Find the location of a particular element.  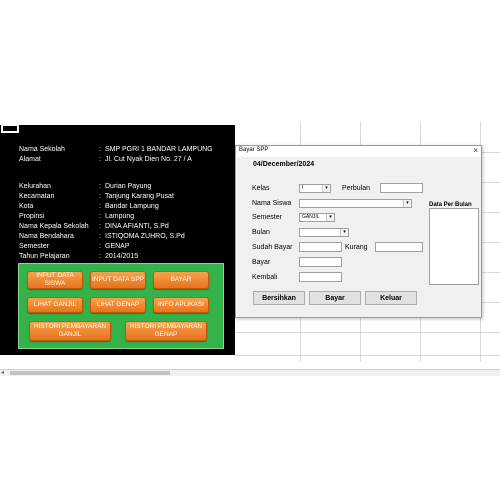

info-value: Jl. Cut Nyak Dien No. 27 / A is located at coordinates (148, 159).